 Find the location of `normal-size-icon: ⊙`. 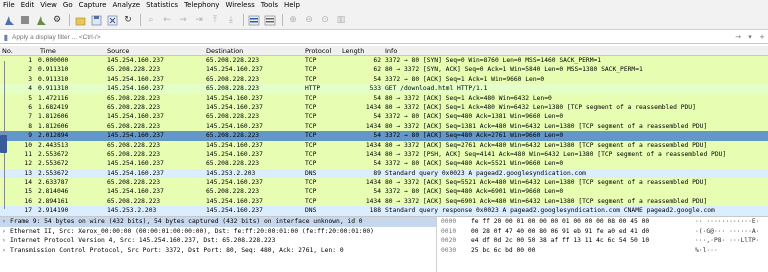

normal-size-icon: ⊙ is located at coordinates (325, 20).